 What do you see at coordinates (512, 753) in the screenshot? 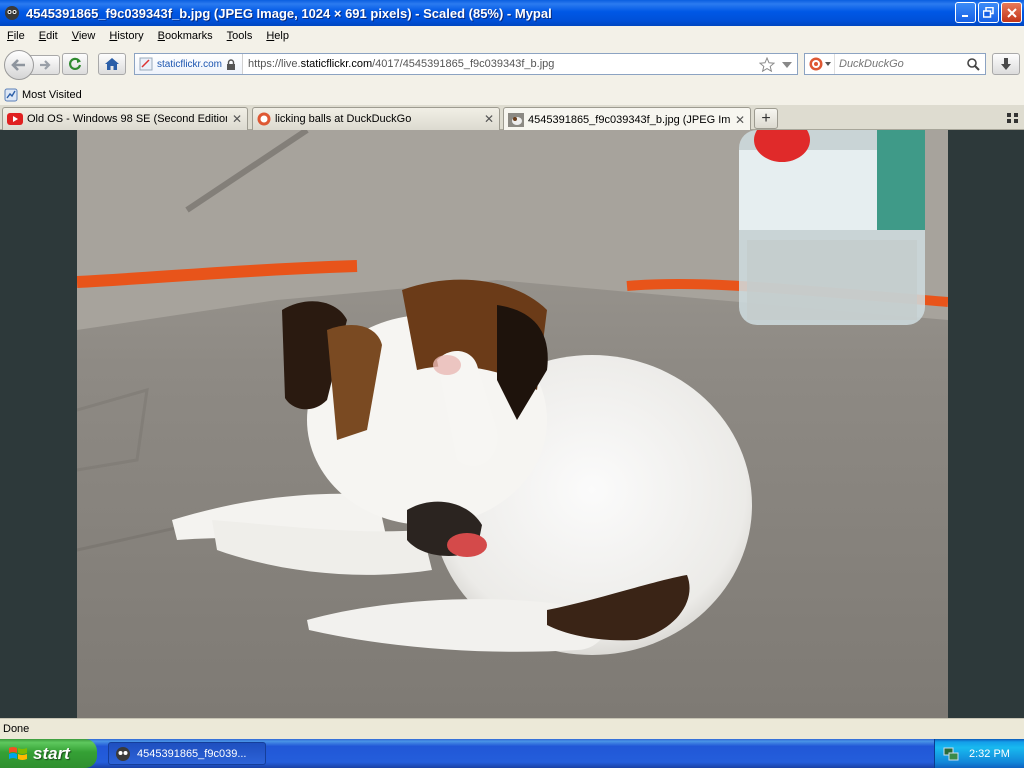
I see `taskbar: start 4545391865_f9c039... 2:32 PM` at bounding box center [512, 753].